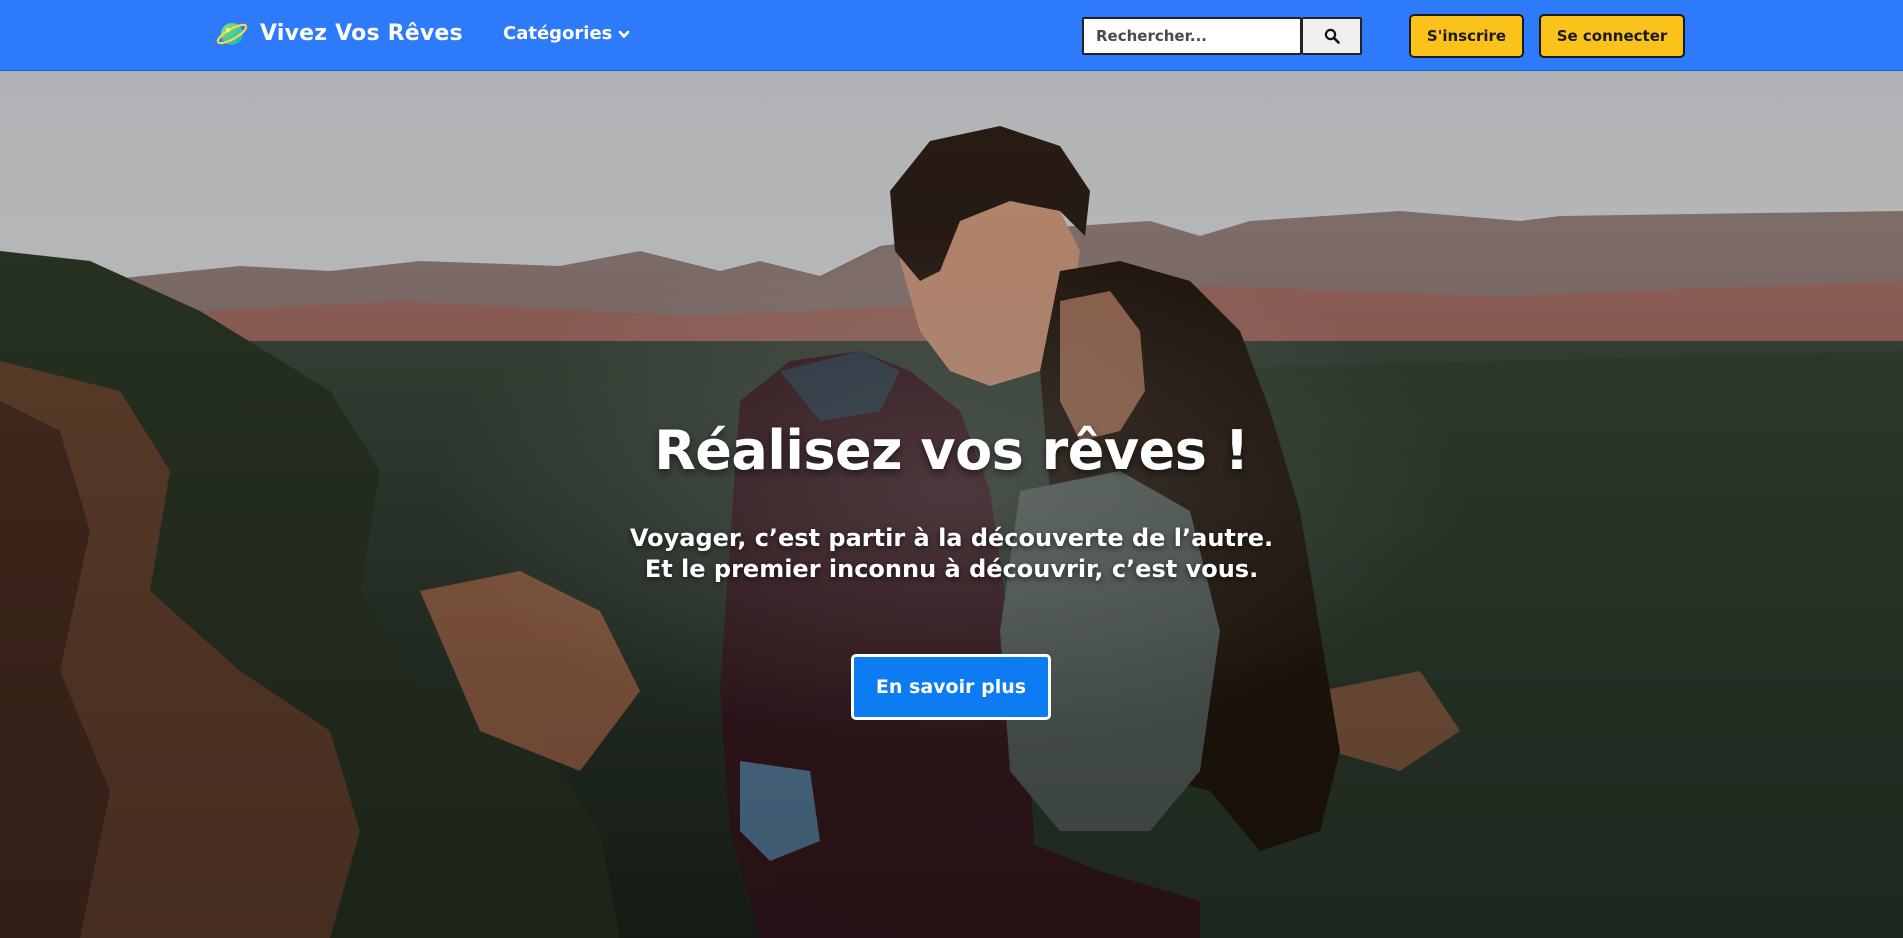 The image size is (1903, 938). I want to click on search-input, so click(1192, 36).